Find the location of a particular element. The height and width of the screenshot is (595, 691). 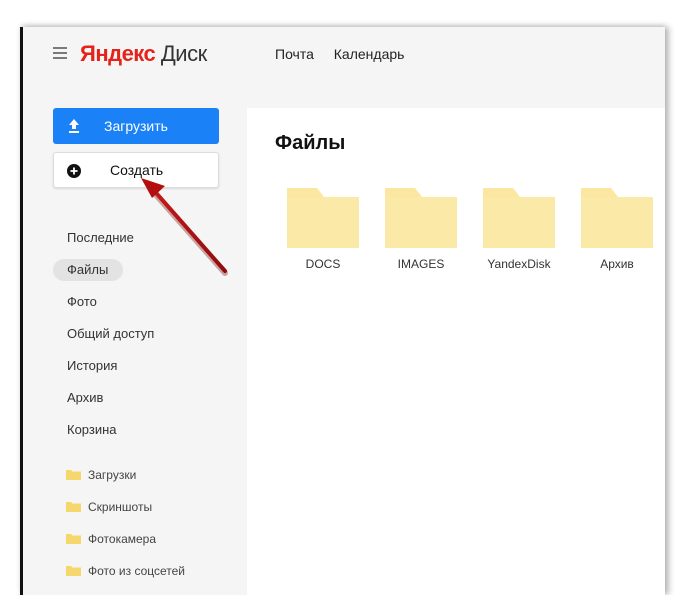

sidebar-item-files: Файлы is located at coordinates (138, 270).